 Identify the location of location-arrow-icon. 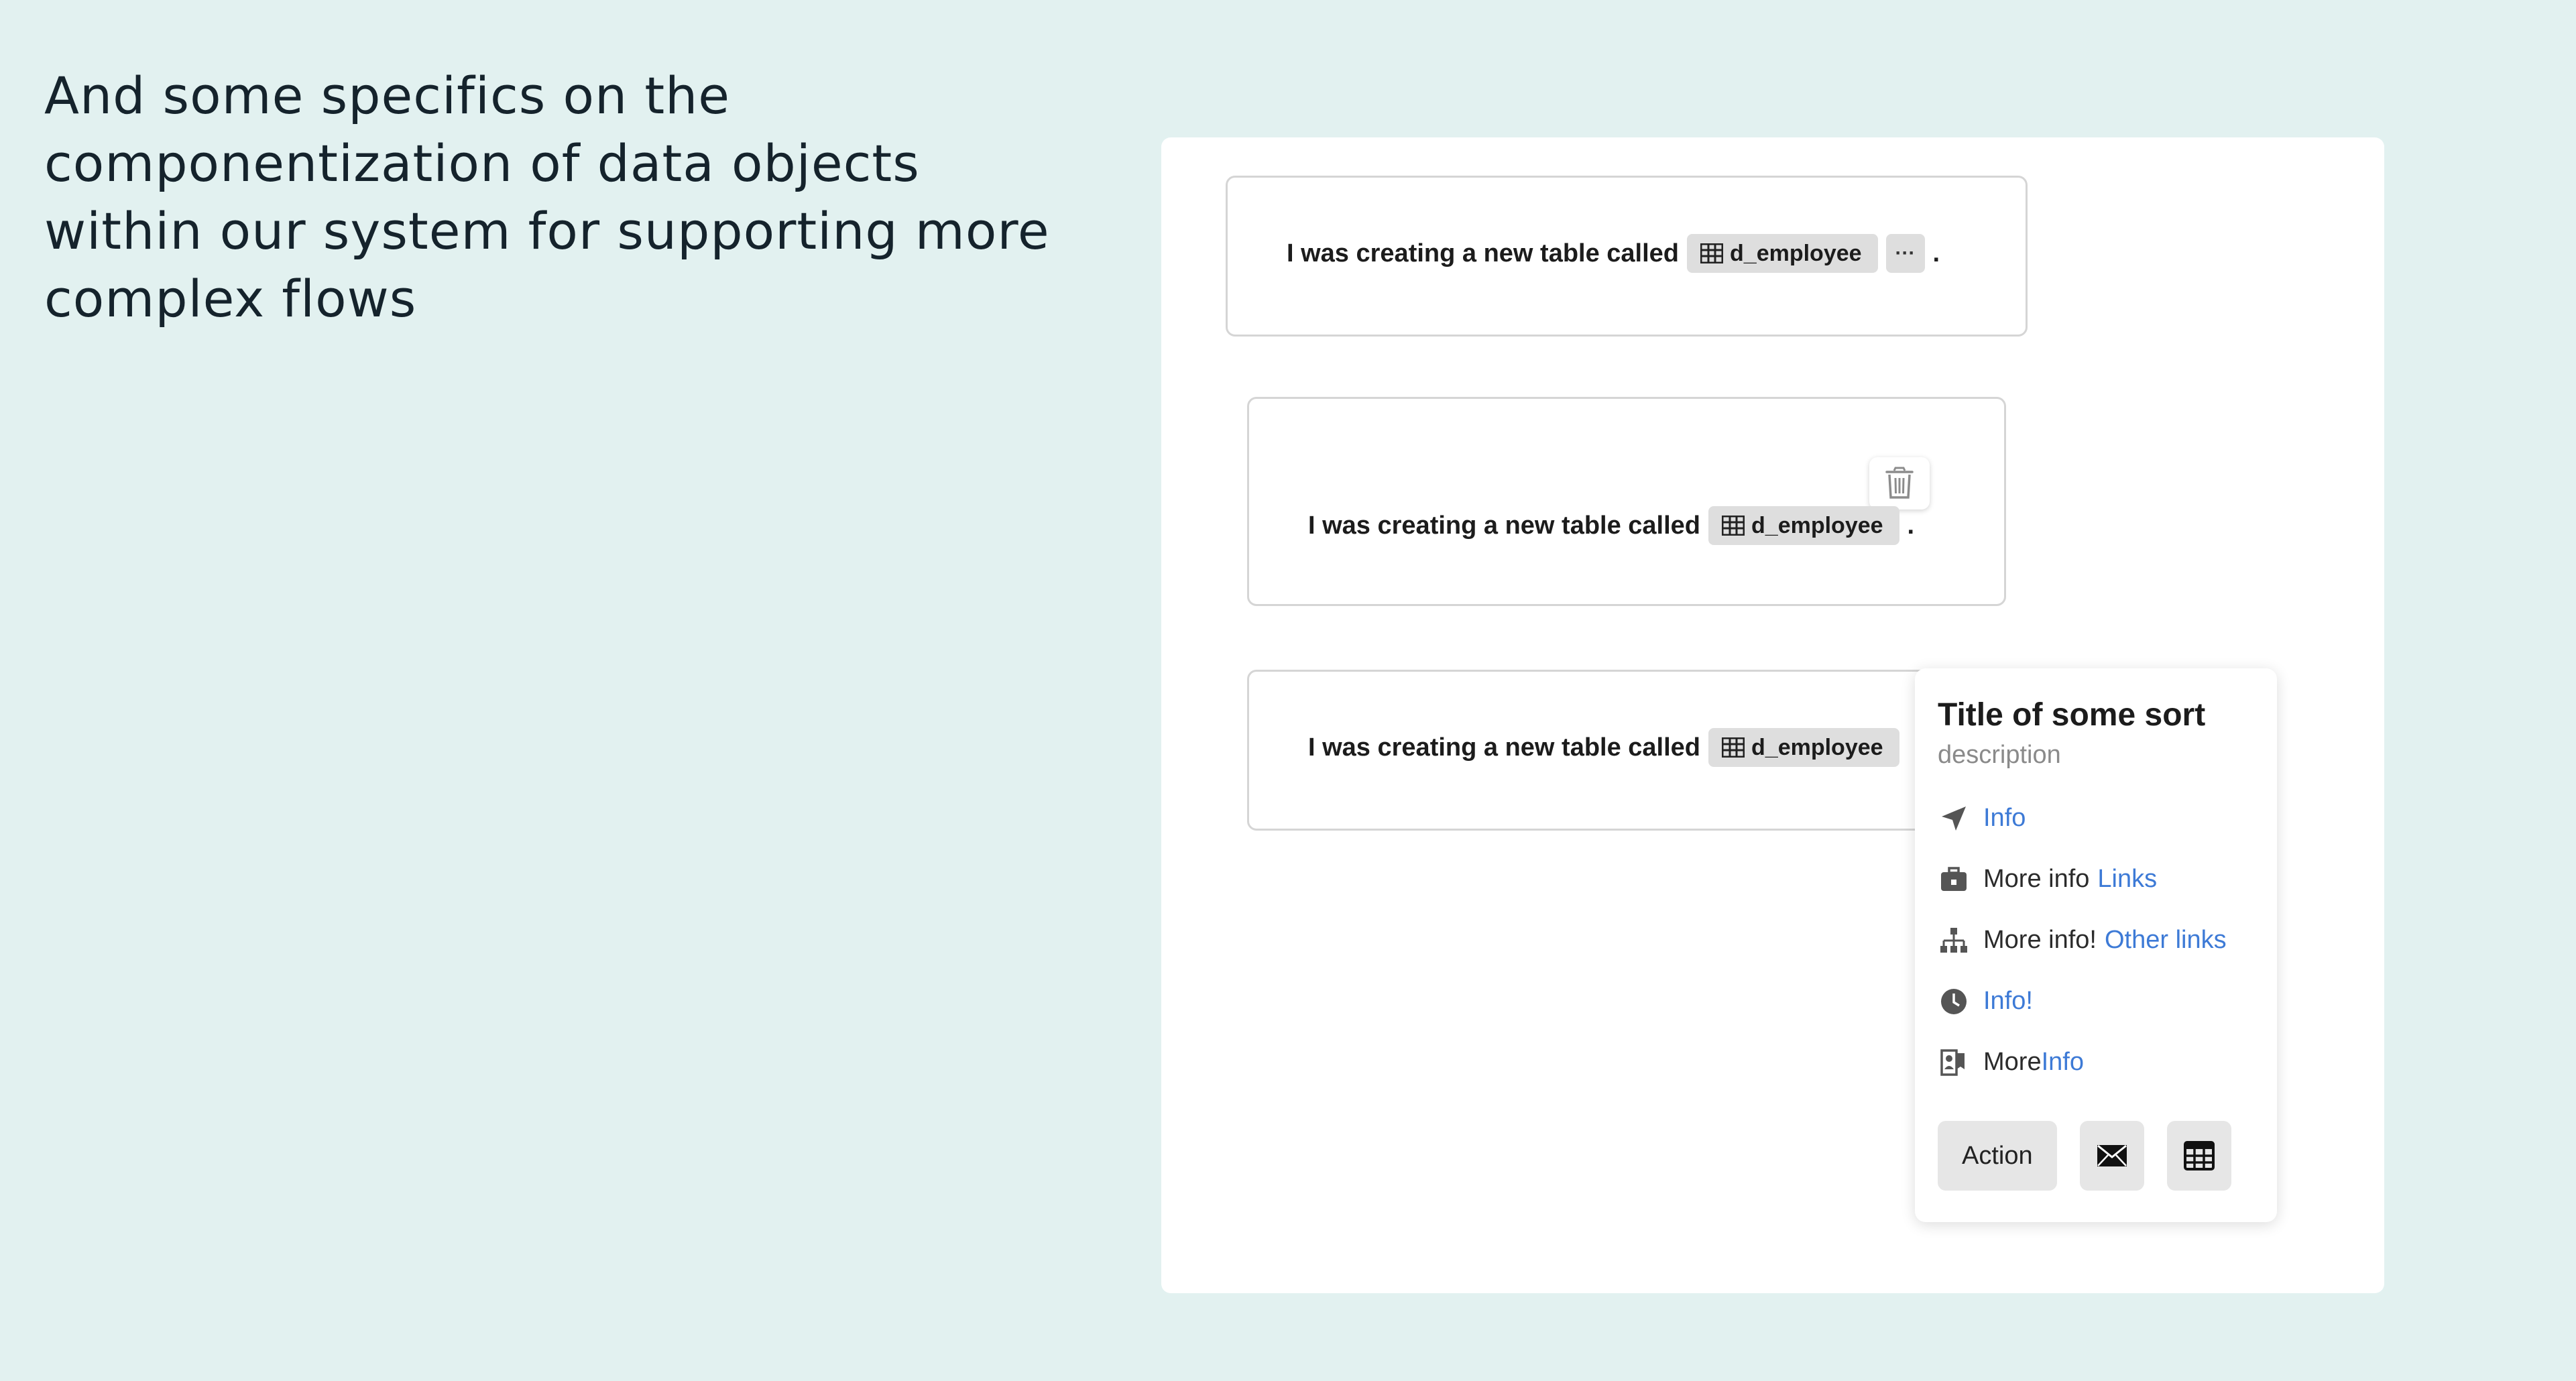
(1954, 818).